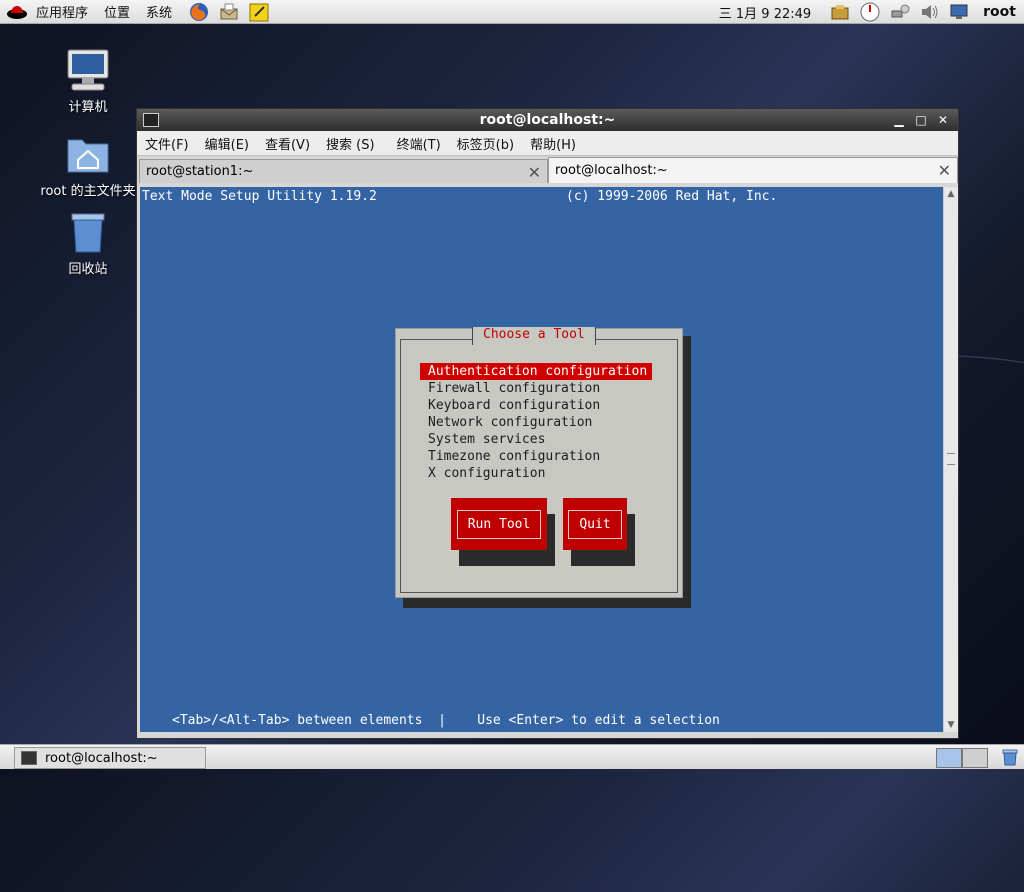  Describe the element at coordinates (229, 12) in the screenshot. I see `mail-client-icon` at that location.